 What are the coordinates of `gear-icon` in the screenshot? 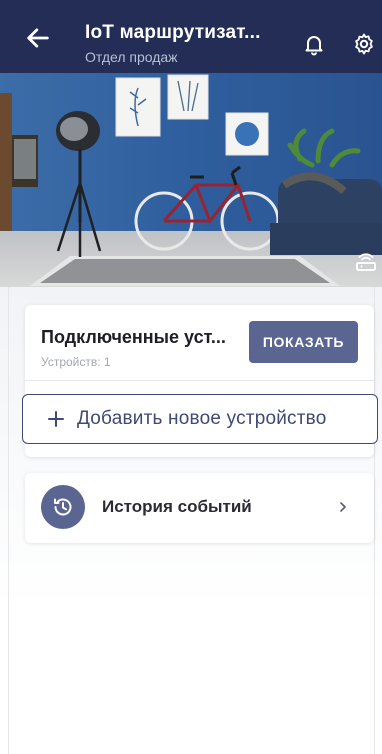 It's located at (364, 44).